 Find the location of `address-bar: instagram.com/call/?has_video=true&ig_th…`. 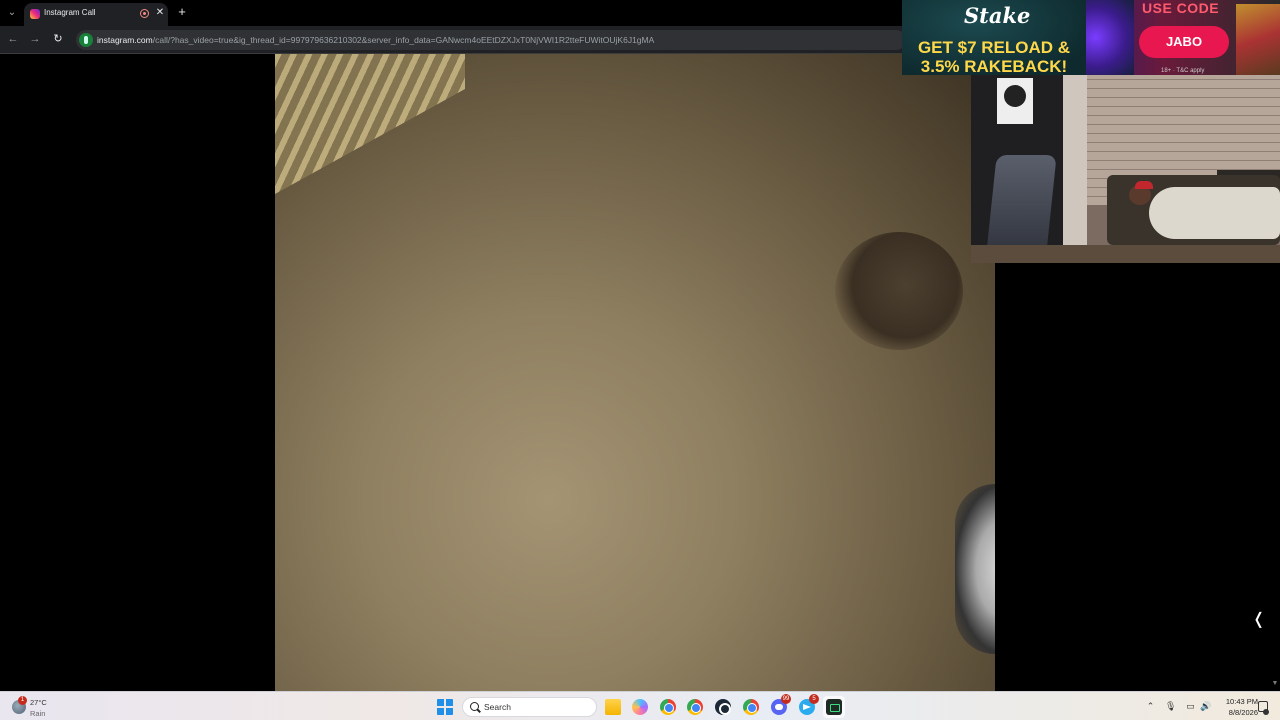

address-bar: instagram.com/call/?has_video=true&ig_th… is located at coordinates (491, 40).